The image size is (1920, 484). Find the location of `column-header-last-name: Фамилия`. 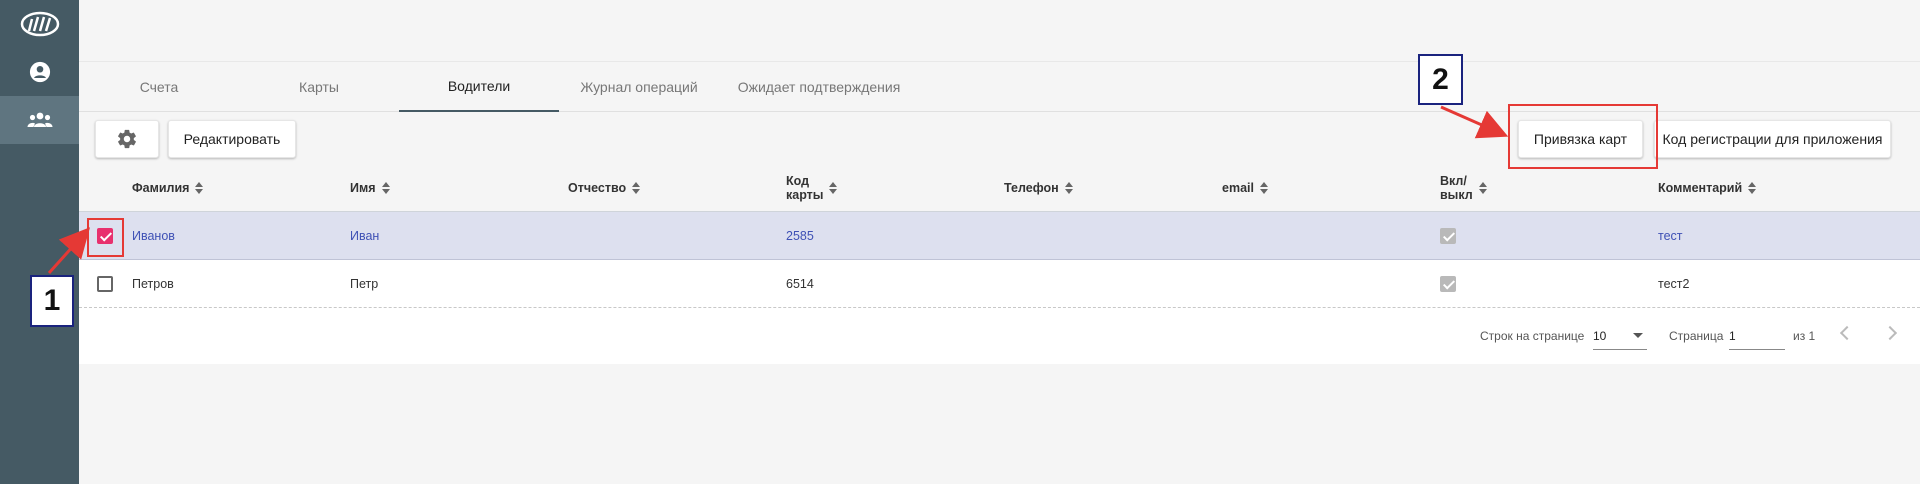

column-header-last-name: Фамилия is located at coordinates (168, 188).